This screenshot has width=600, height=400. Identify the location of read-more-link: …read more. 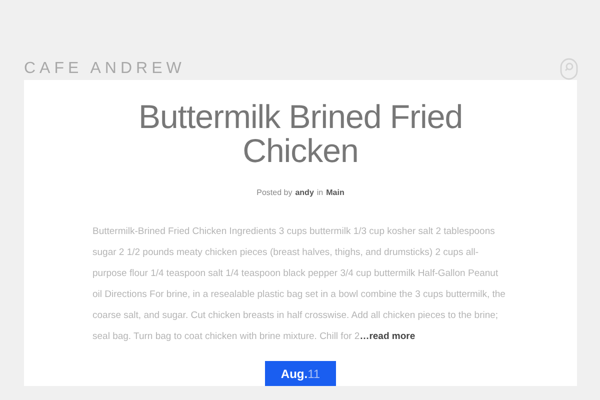
(388, 336).